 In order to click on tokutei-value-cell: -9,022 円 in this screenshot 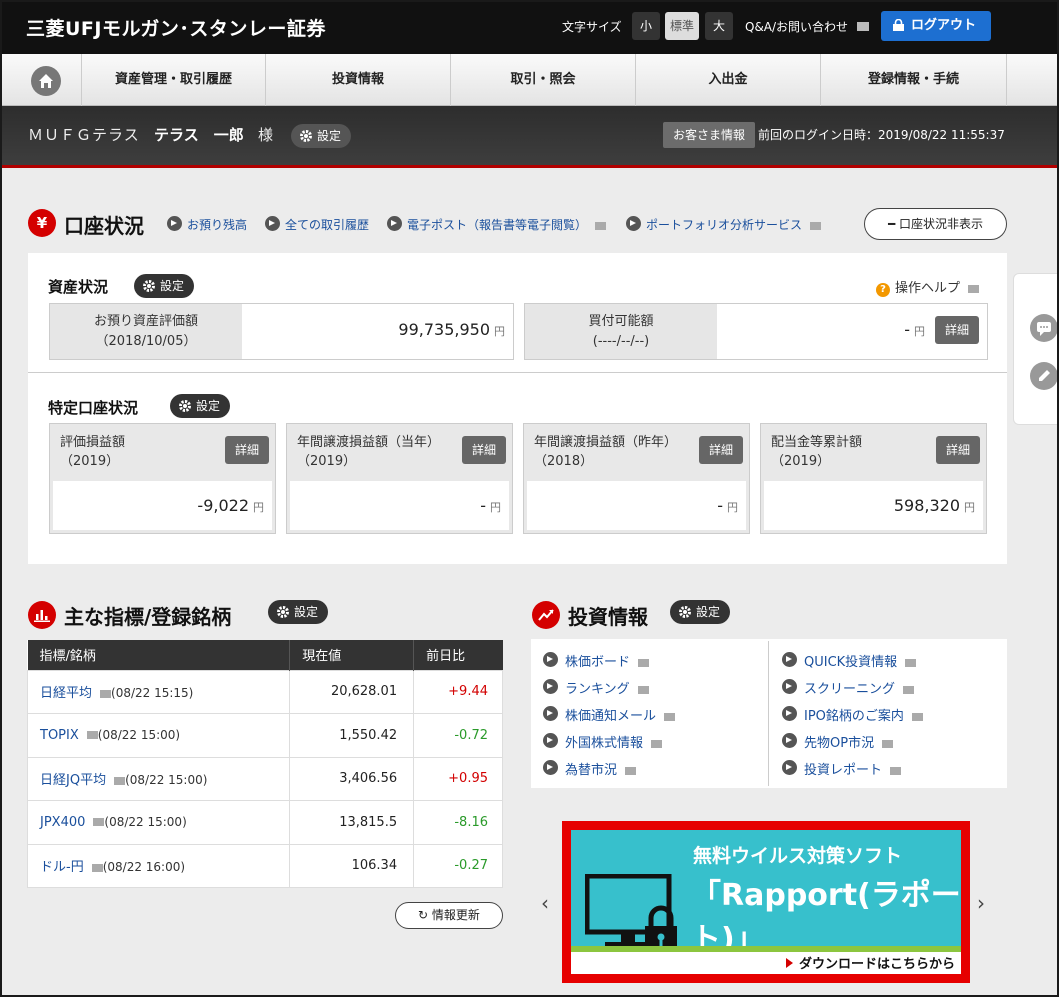, I will do `click(162, 505)`.